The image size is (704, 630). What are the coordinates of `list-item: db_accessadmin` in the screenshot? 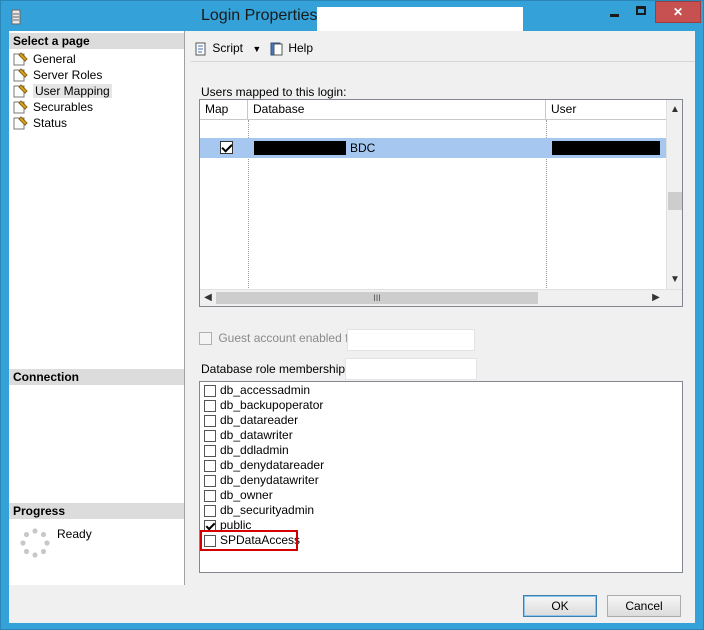 It's located at (257, 390).